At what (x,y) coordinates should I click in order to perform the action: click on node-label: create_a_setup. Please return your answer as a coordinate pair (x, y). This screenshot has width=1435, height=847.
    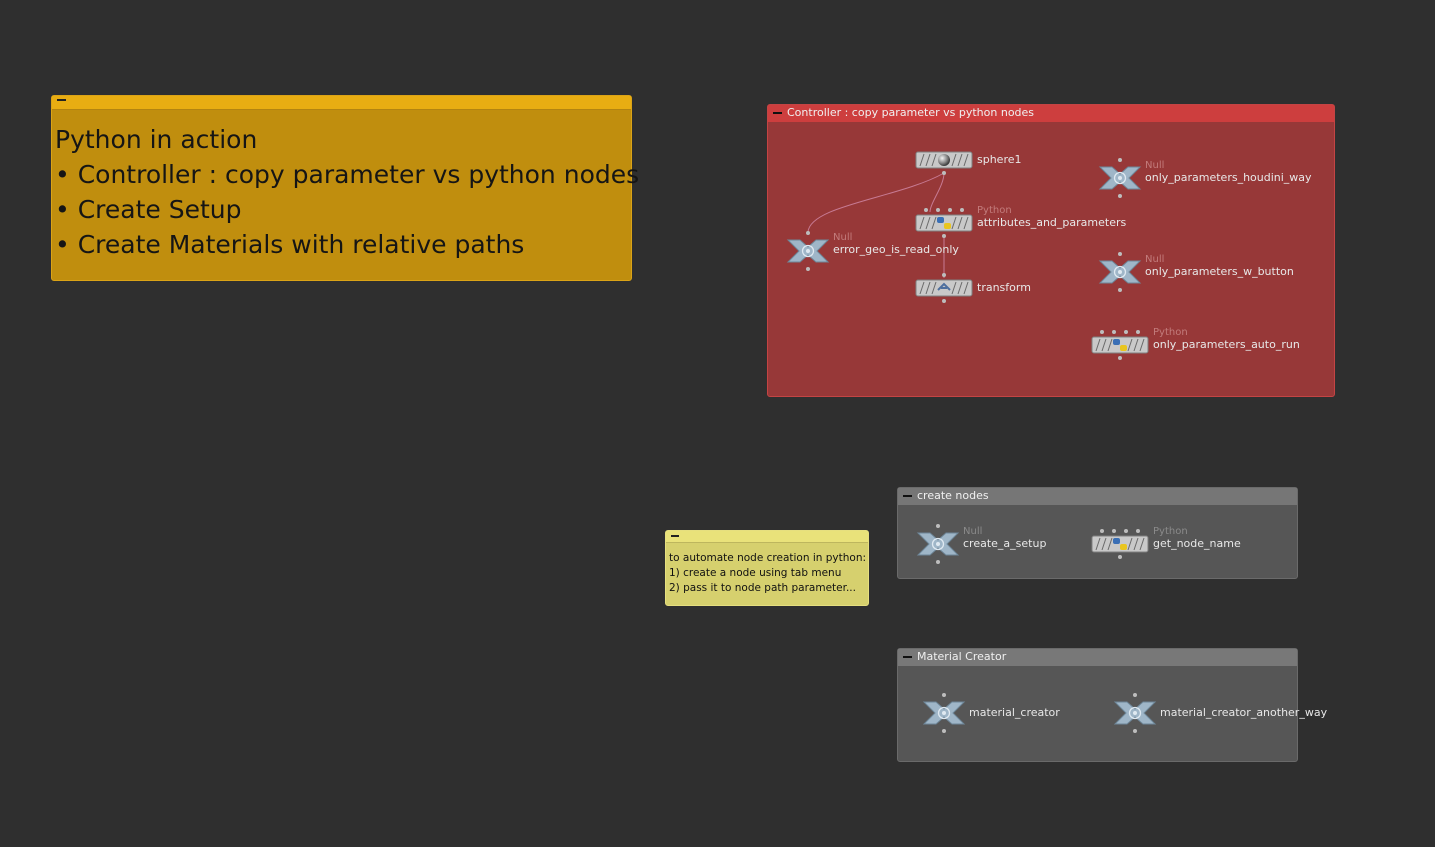
    Looking at the image, I should click on (1005, 543).